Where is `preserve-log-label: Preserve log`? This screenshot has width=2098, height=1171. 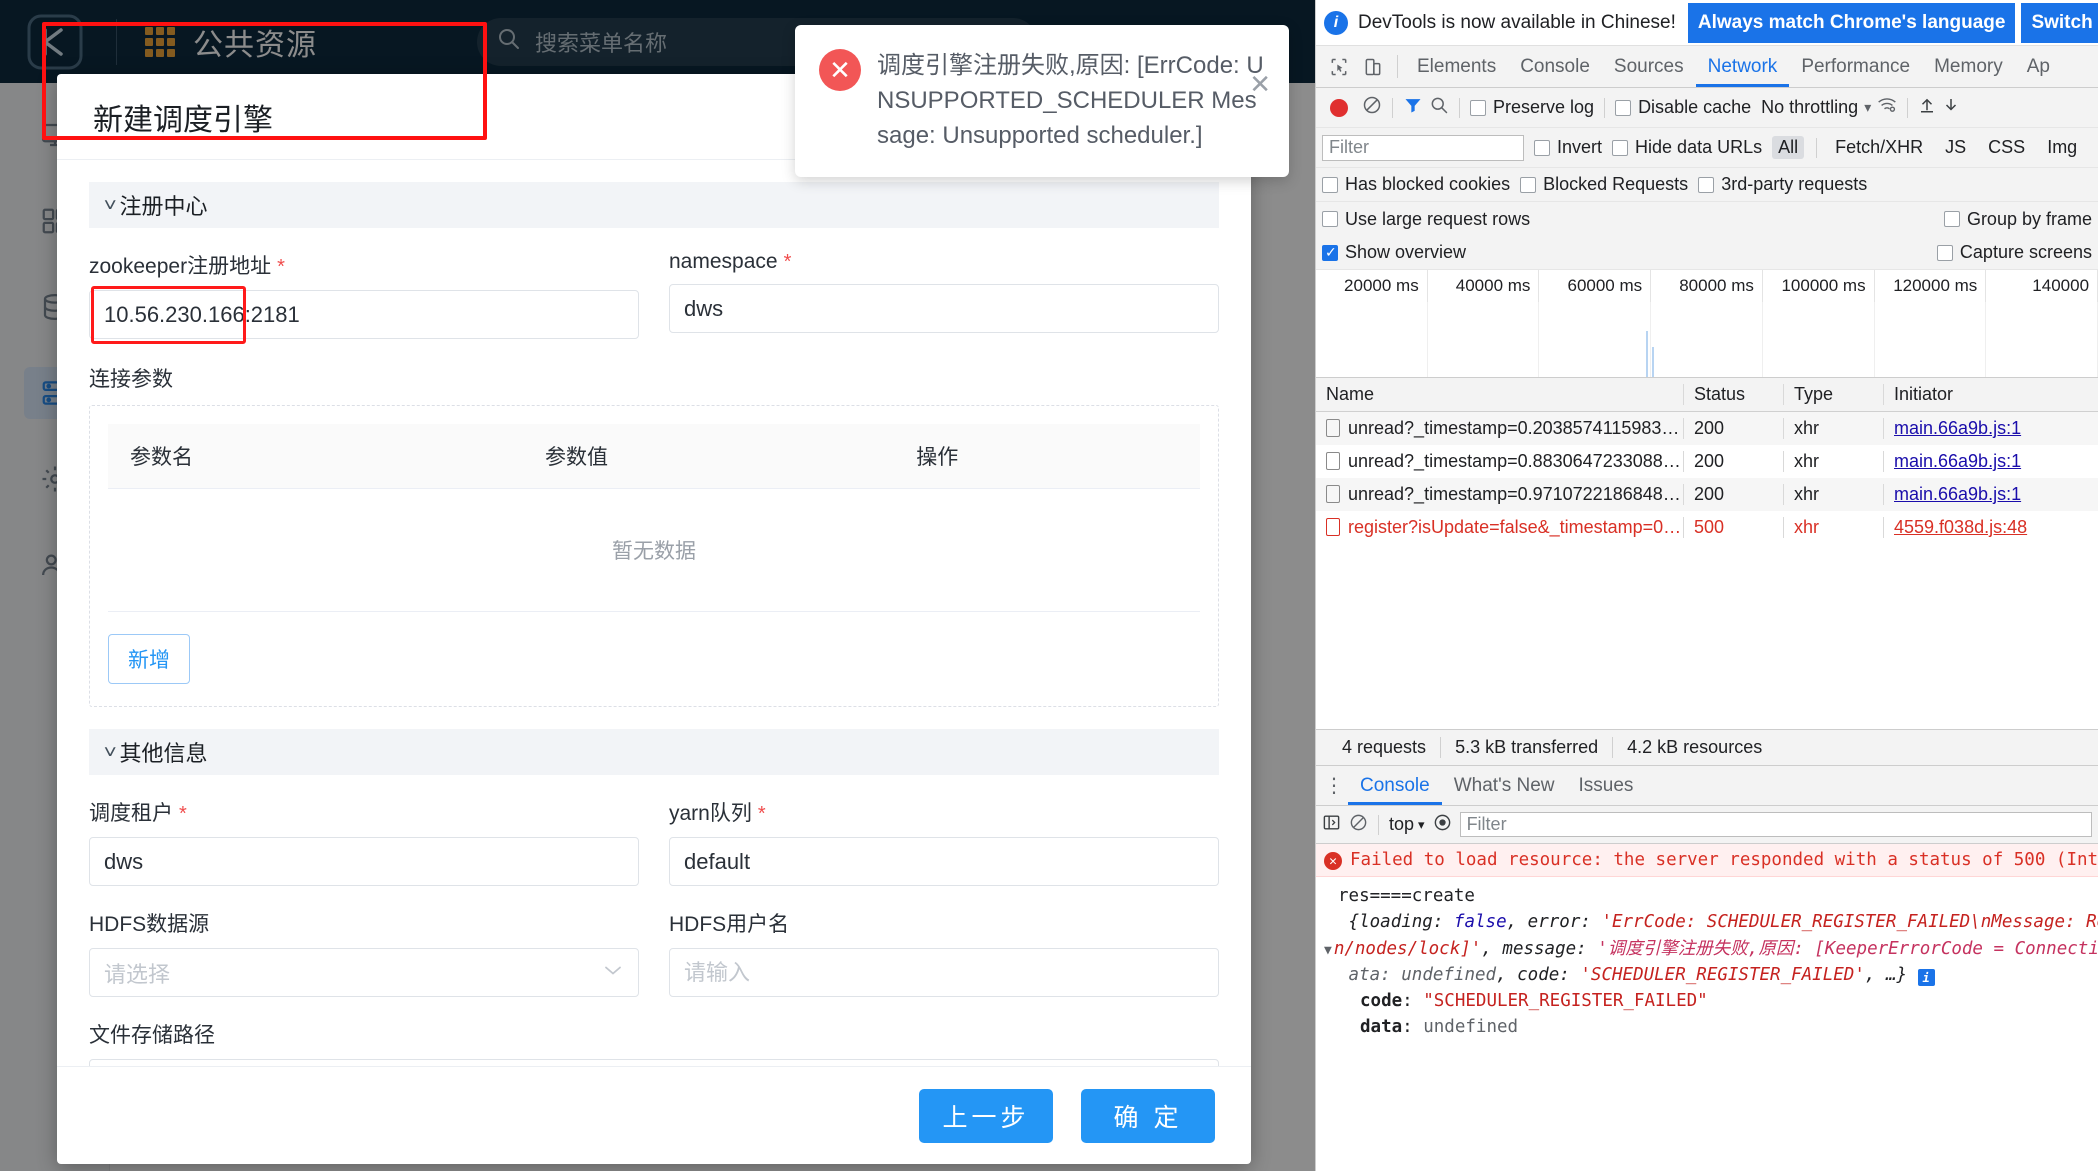 preserve-log-label: Preserve log is located at coordinates (1544, 107).